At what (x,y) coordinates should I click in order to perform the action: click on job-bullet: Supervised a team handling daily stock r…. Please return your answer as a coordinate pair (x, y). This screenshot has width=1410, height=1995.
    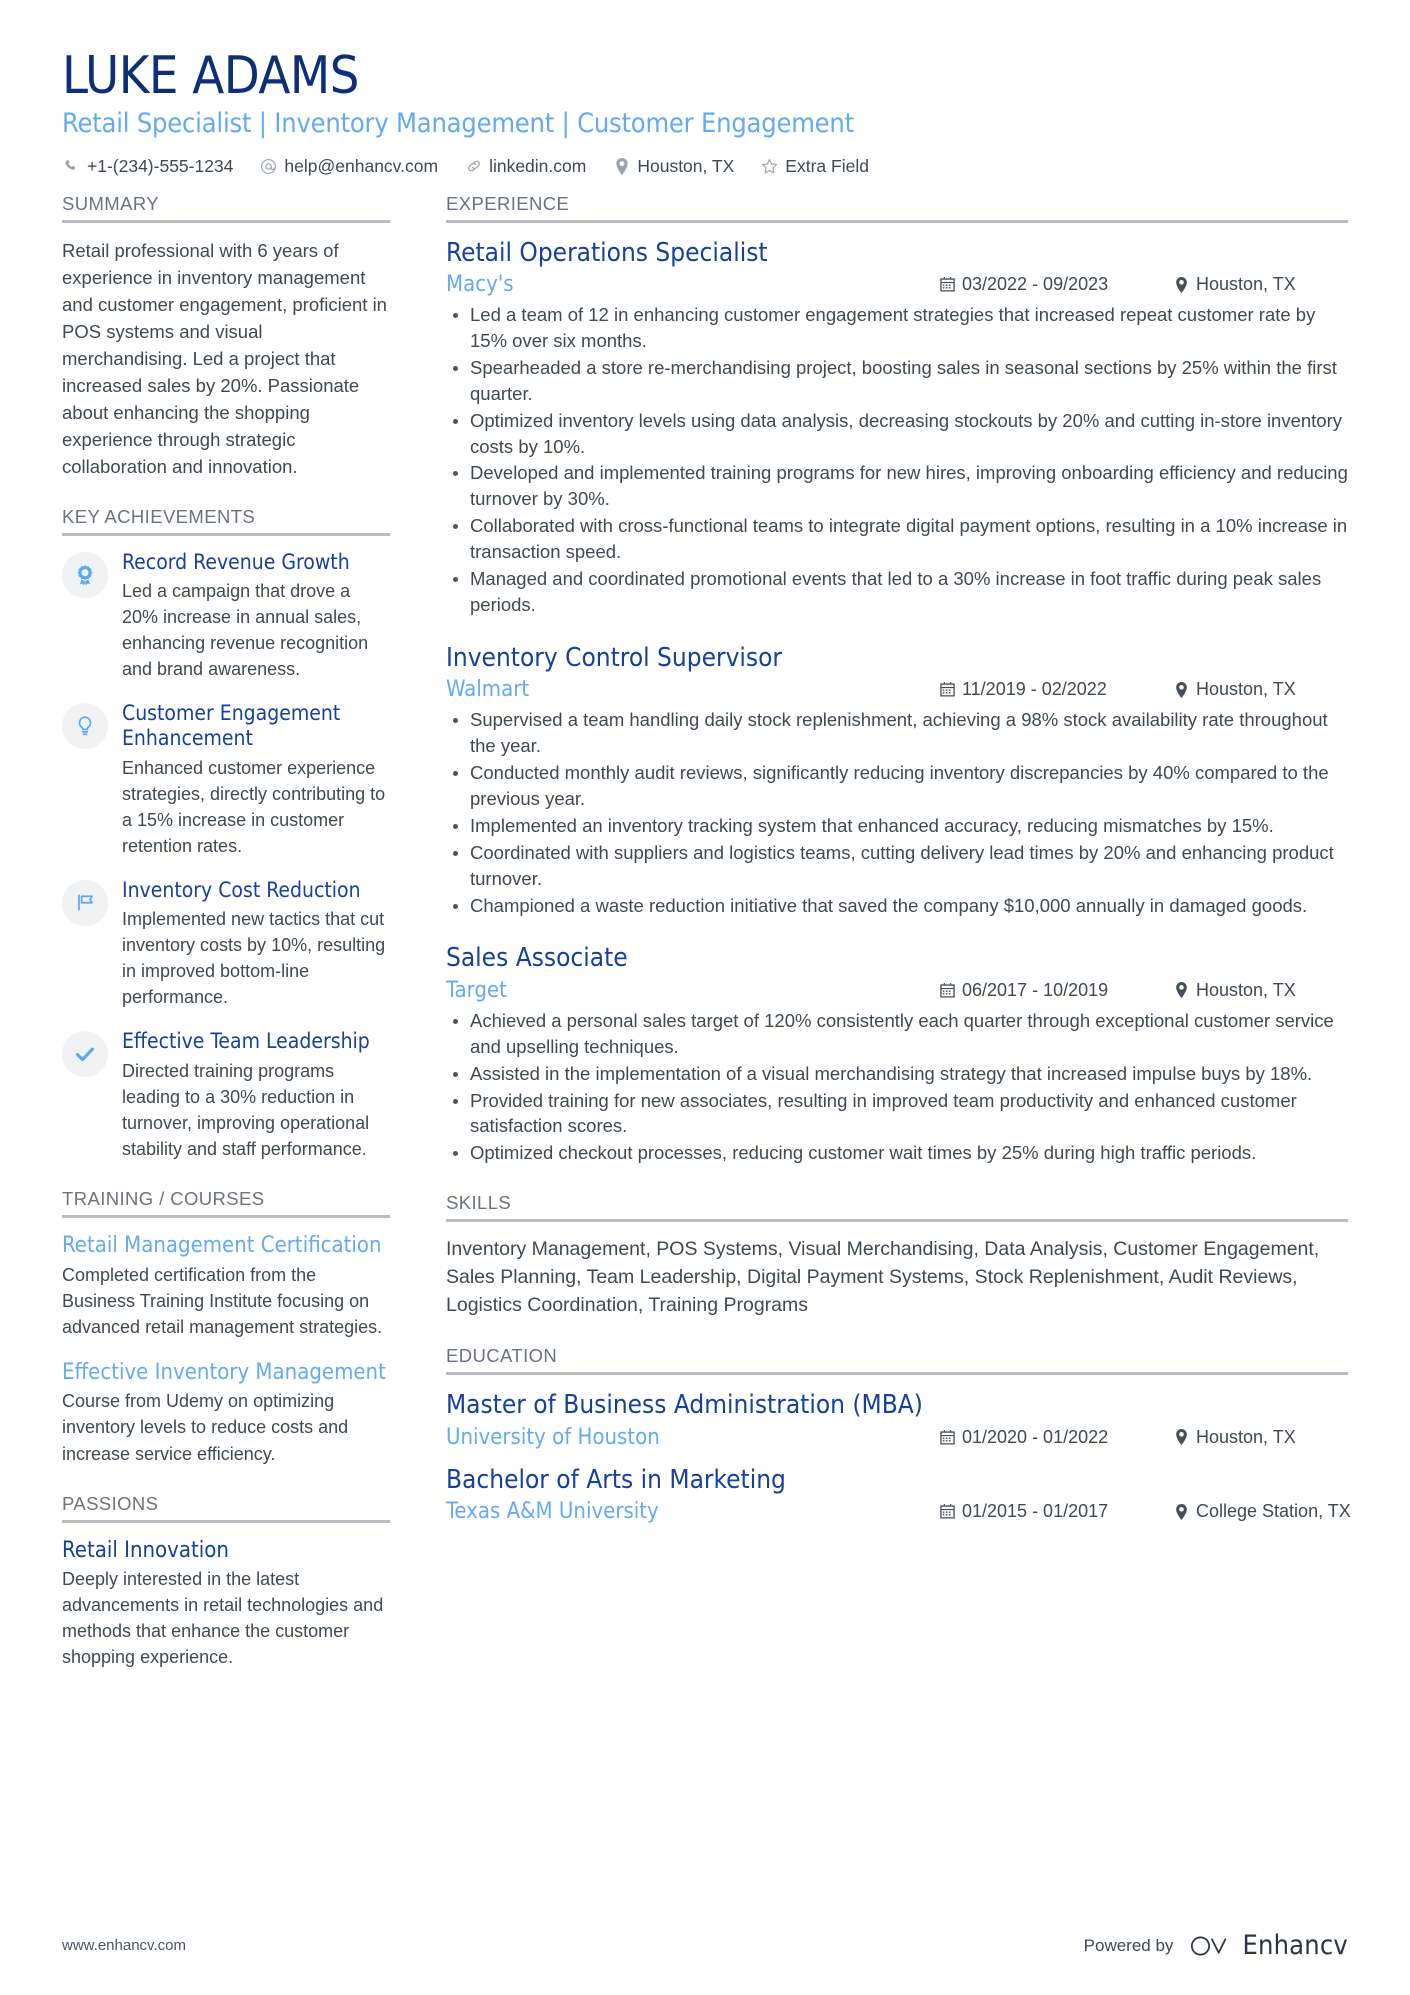
    Looking at the image, I should click on (897, 733).